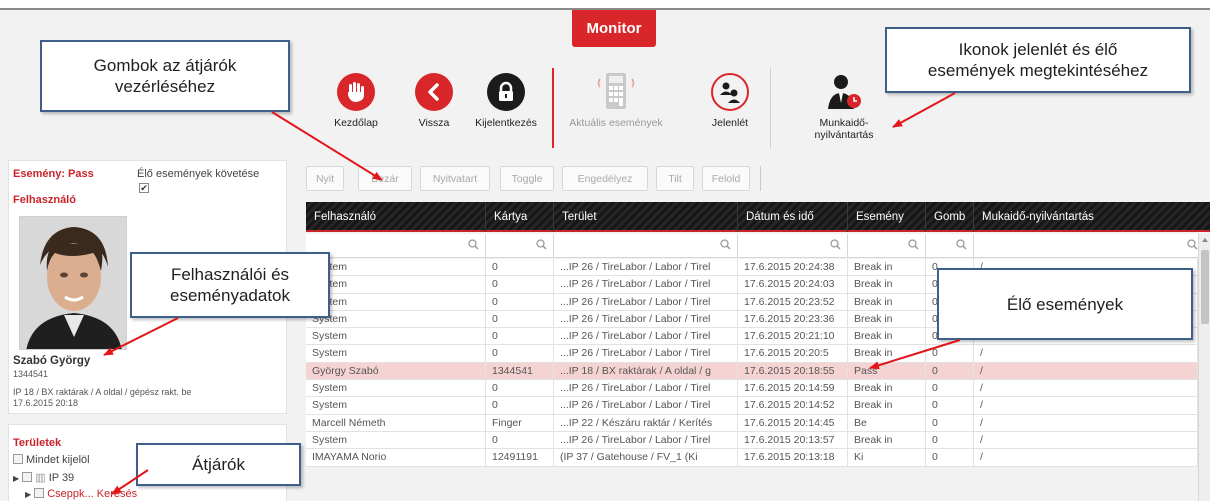  Describe the element at coordinates (553, 108) in the screenshot. I see `toolbar-separator` at that location.